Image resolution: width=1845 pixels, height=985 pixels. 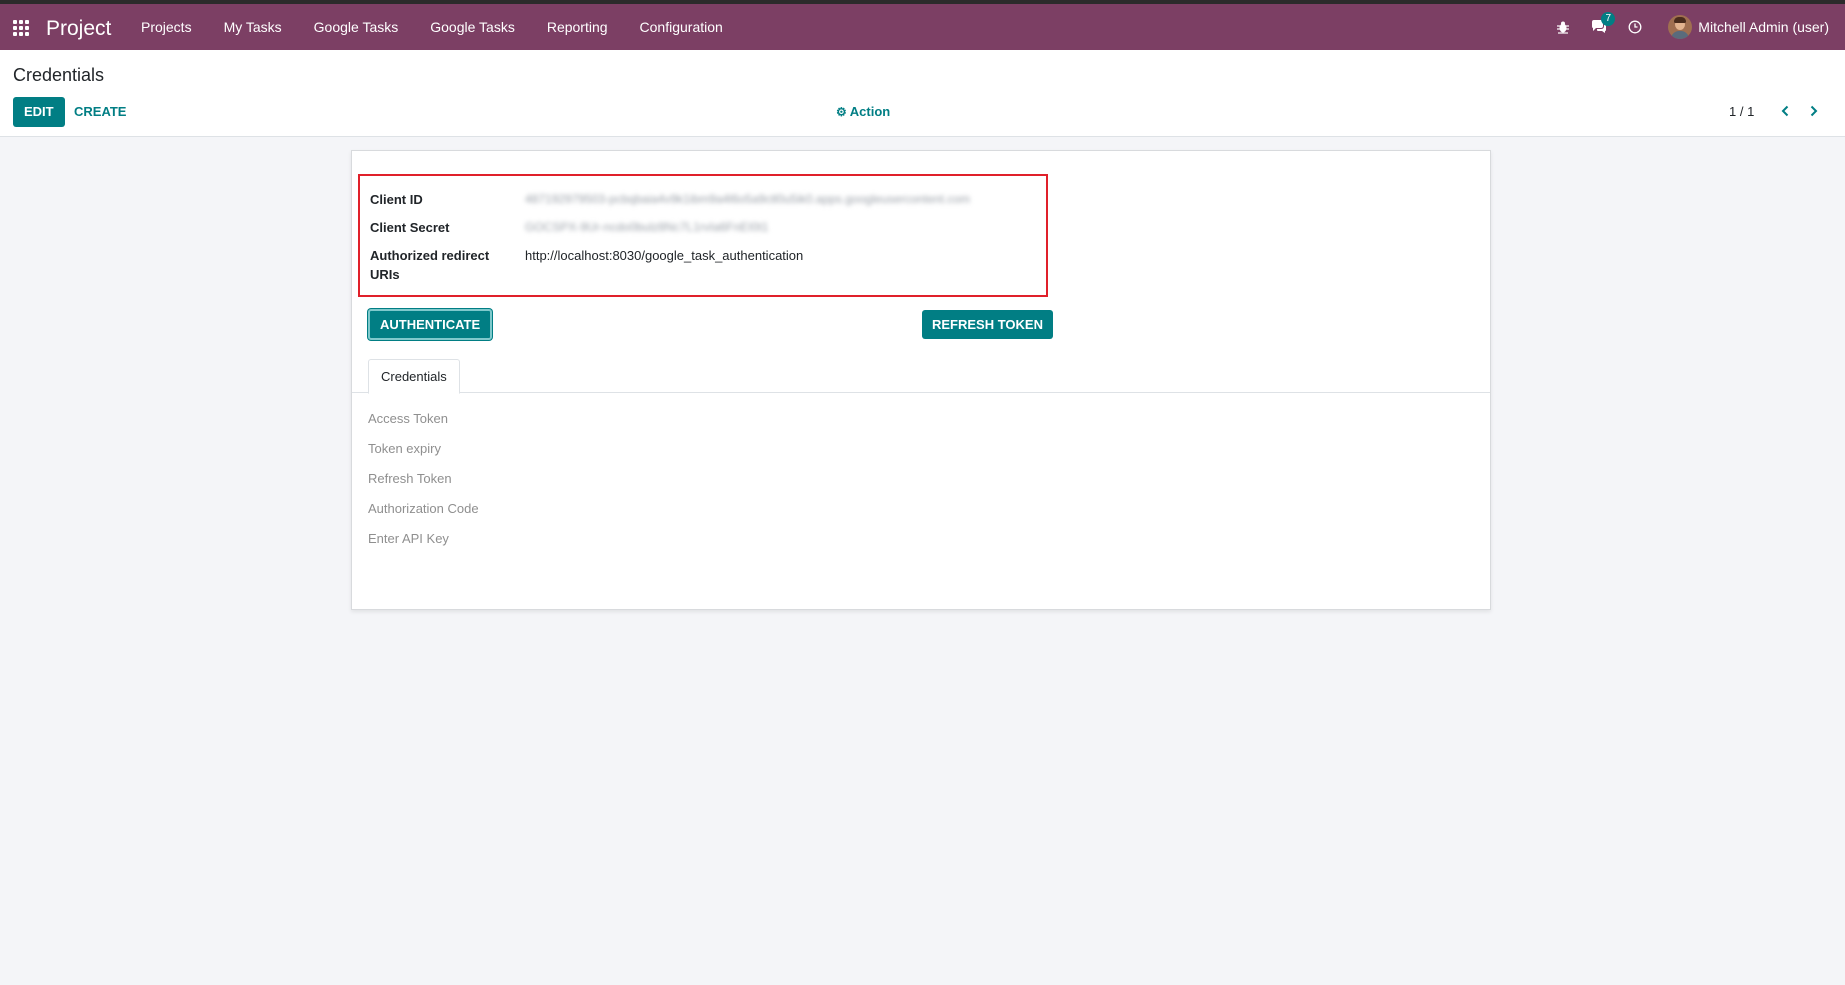 I want to click on client-id-label: Client ID, so click(x=396, y=199).